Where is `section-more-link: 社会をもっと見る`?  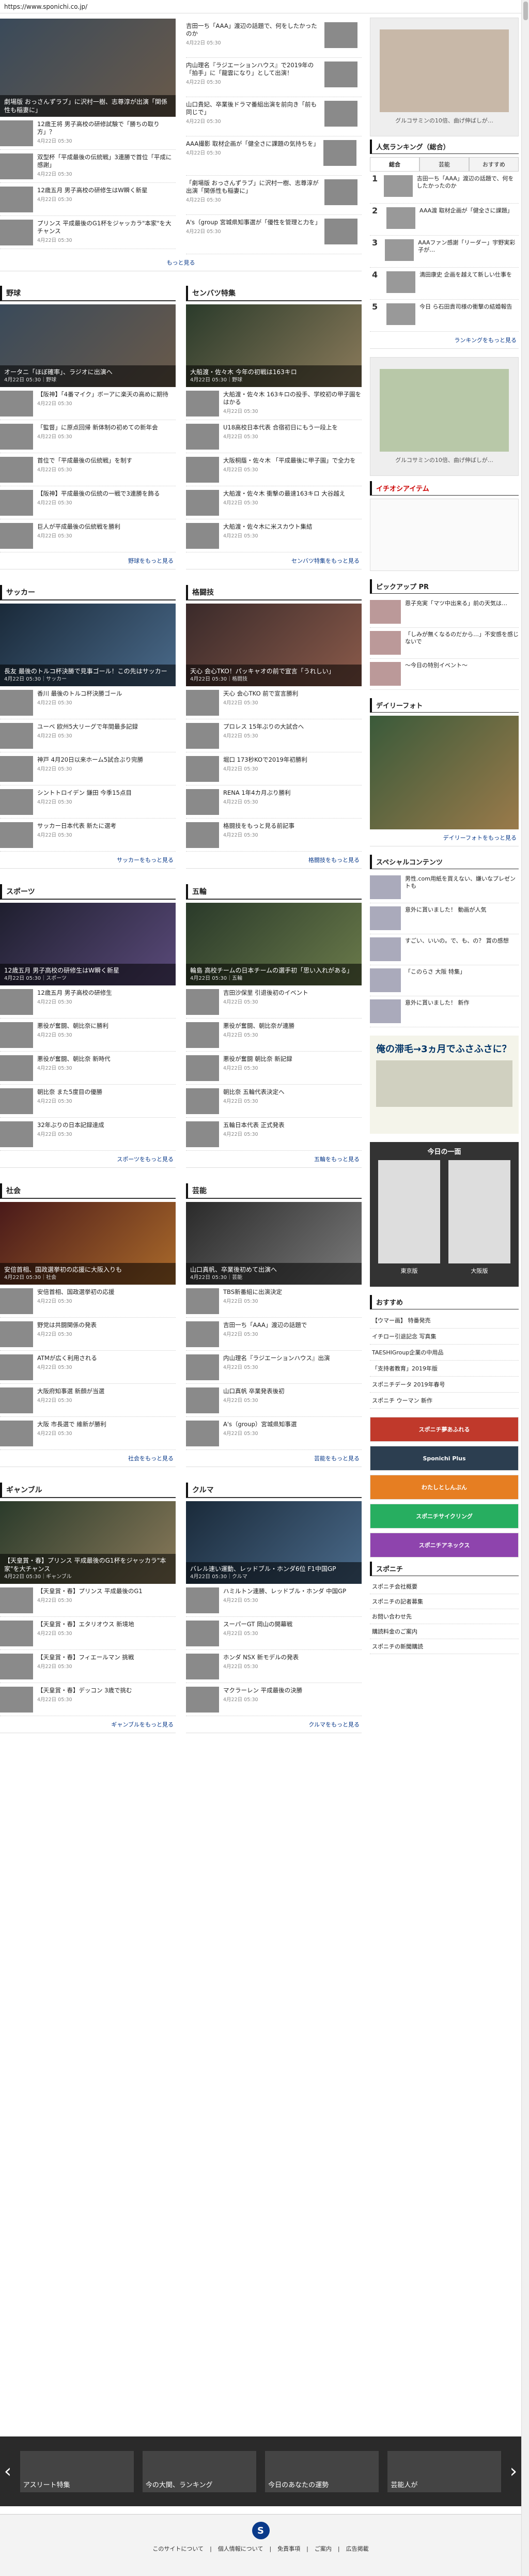
section-more-link: 社会をもっと見る is located at coordinates (88, 1458).